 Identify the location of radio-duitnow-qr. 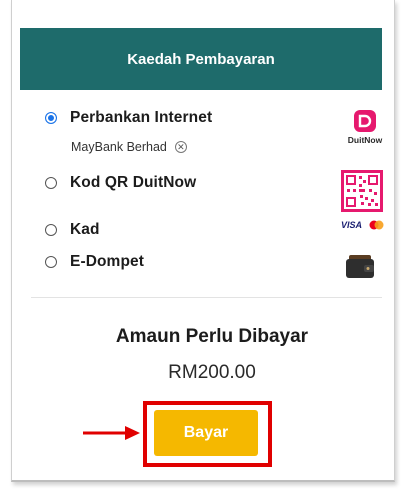
(51, 183).